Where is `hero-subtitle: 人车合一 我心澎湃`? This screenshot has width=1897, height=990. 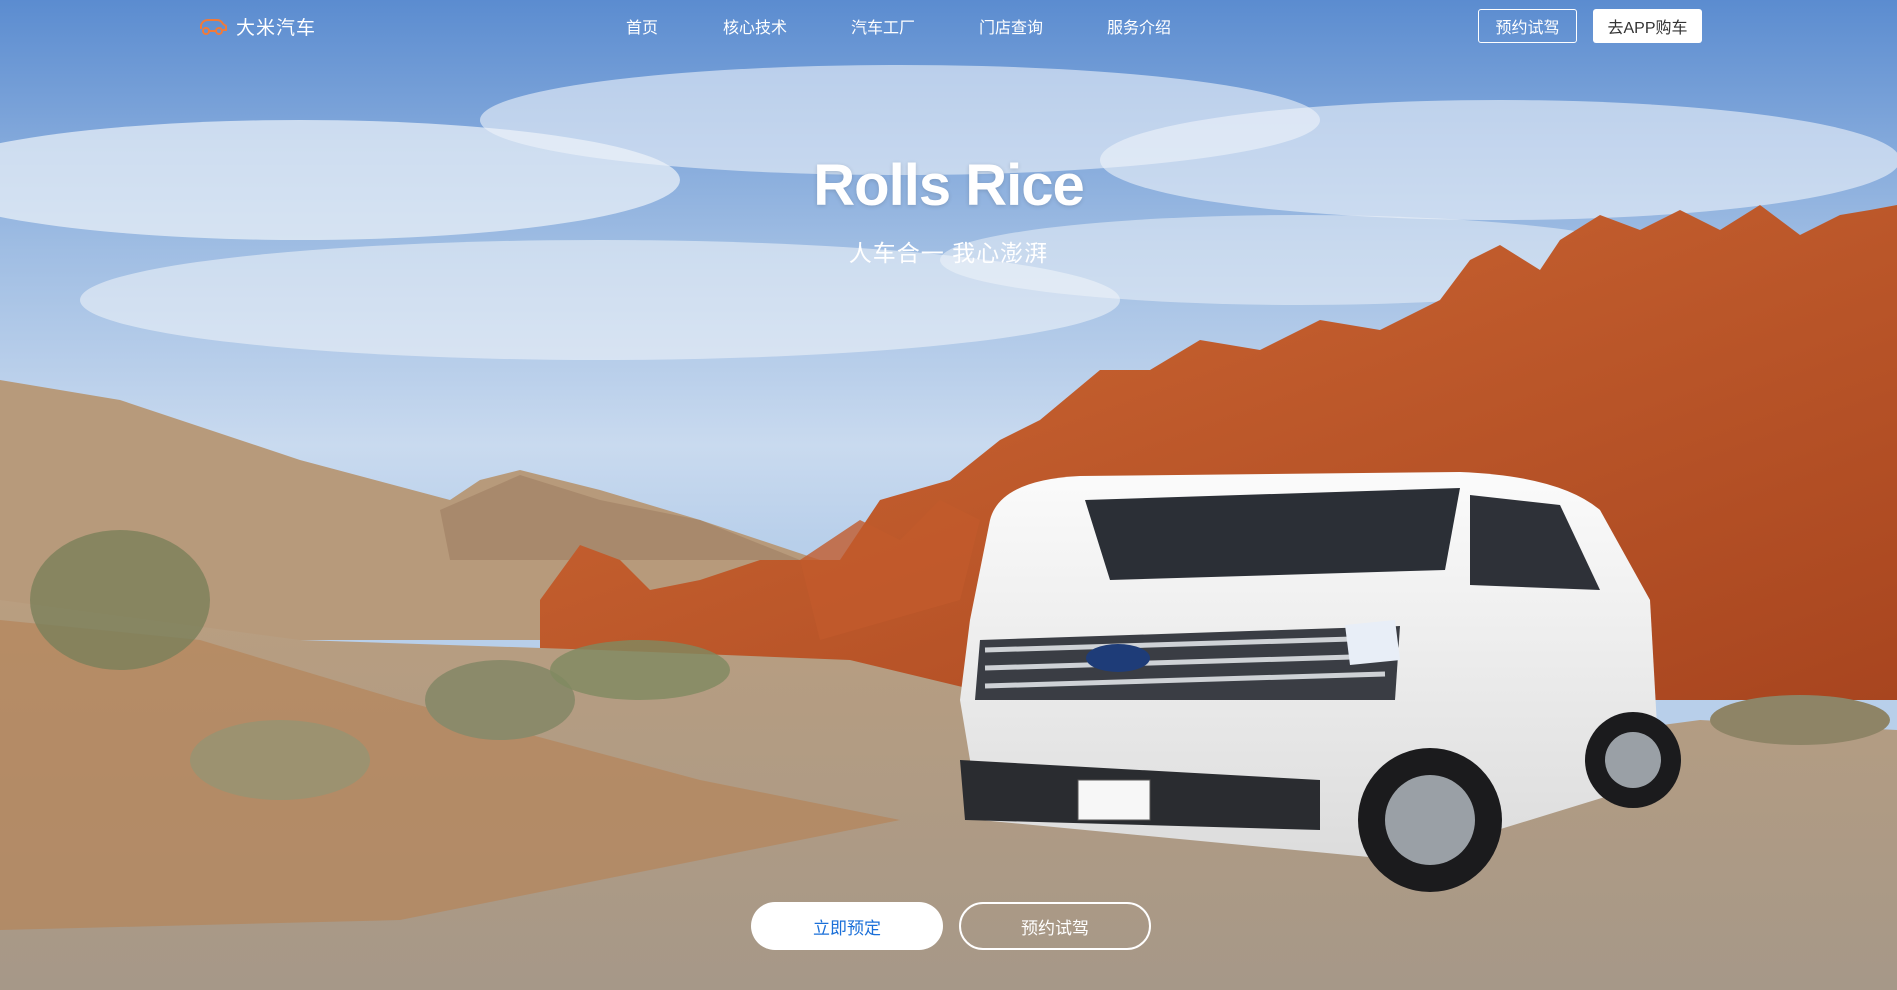 hero-subtitle: 人车合一 我心澎湃 is located at coordinates (948, 253).